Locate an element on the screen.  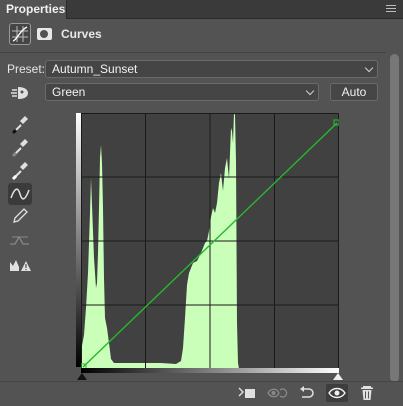
layer-mask-icon is located at coordinates (44, 34).